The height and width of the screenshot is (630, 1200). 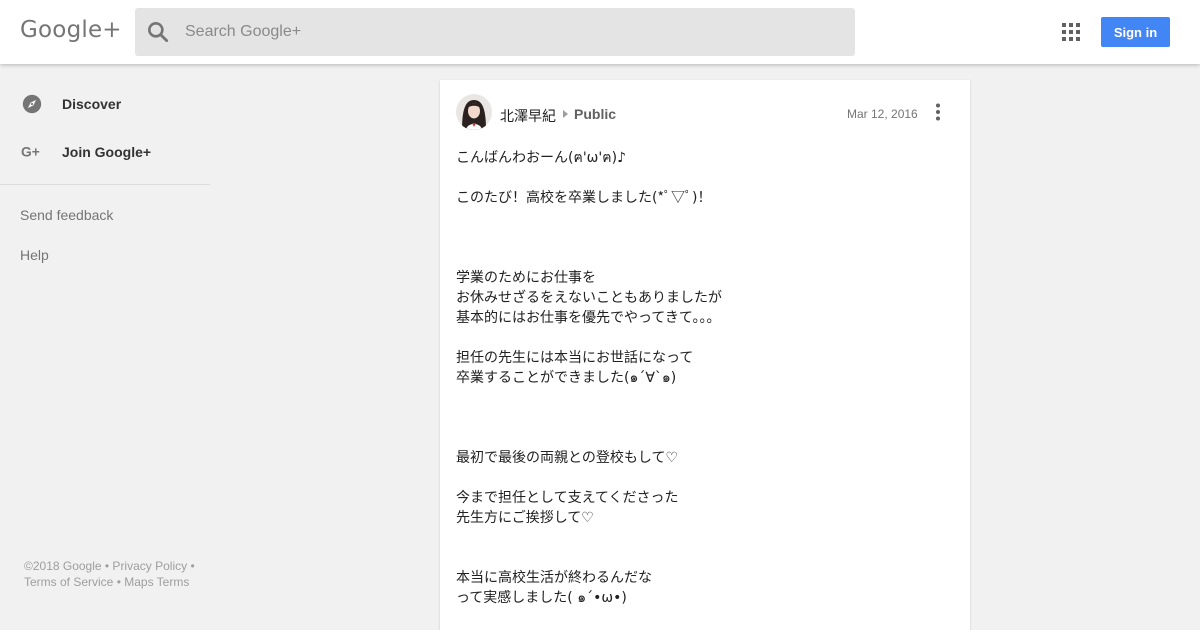 I want to click on more-options-icon, so click(x=938, y=112).